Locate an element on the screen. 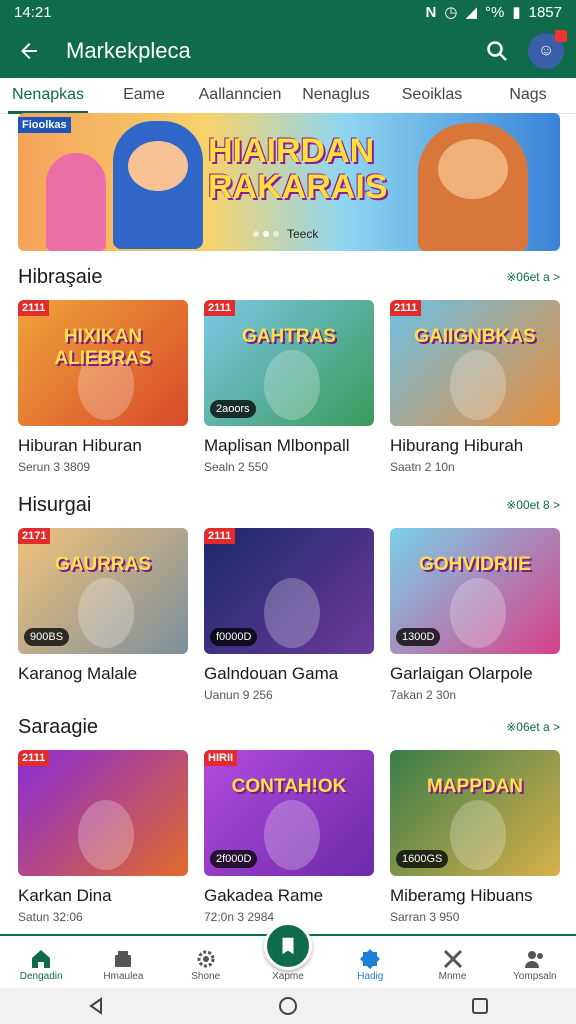 This screenshot has height=1024, width=576. battery-text: °% is located at coordinates (495, 12).